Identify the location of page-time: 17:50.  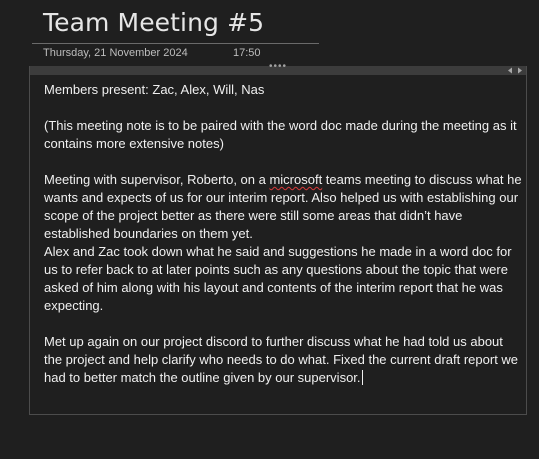
(247, 53).